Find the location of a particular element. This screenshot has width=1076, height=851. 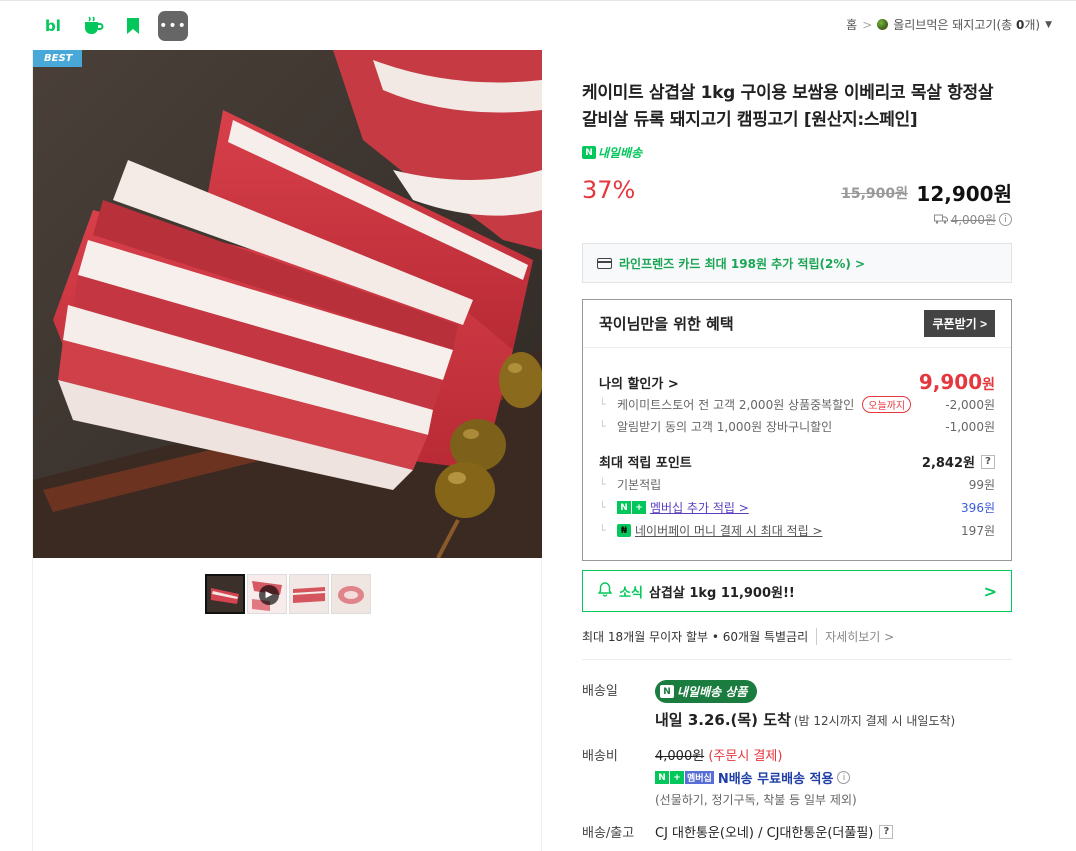

play-icon: ▶ is located at coordinates (269, 595).